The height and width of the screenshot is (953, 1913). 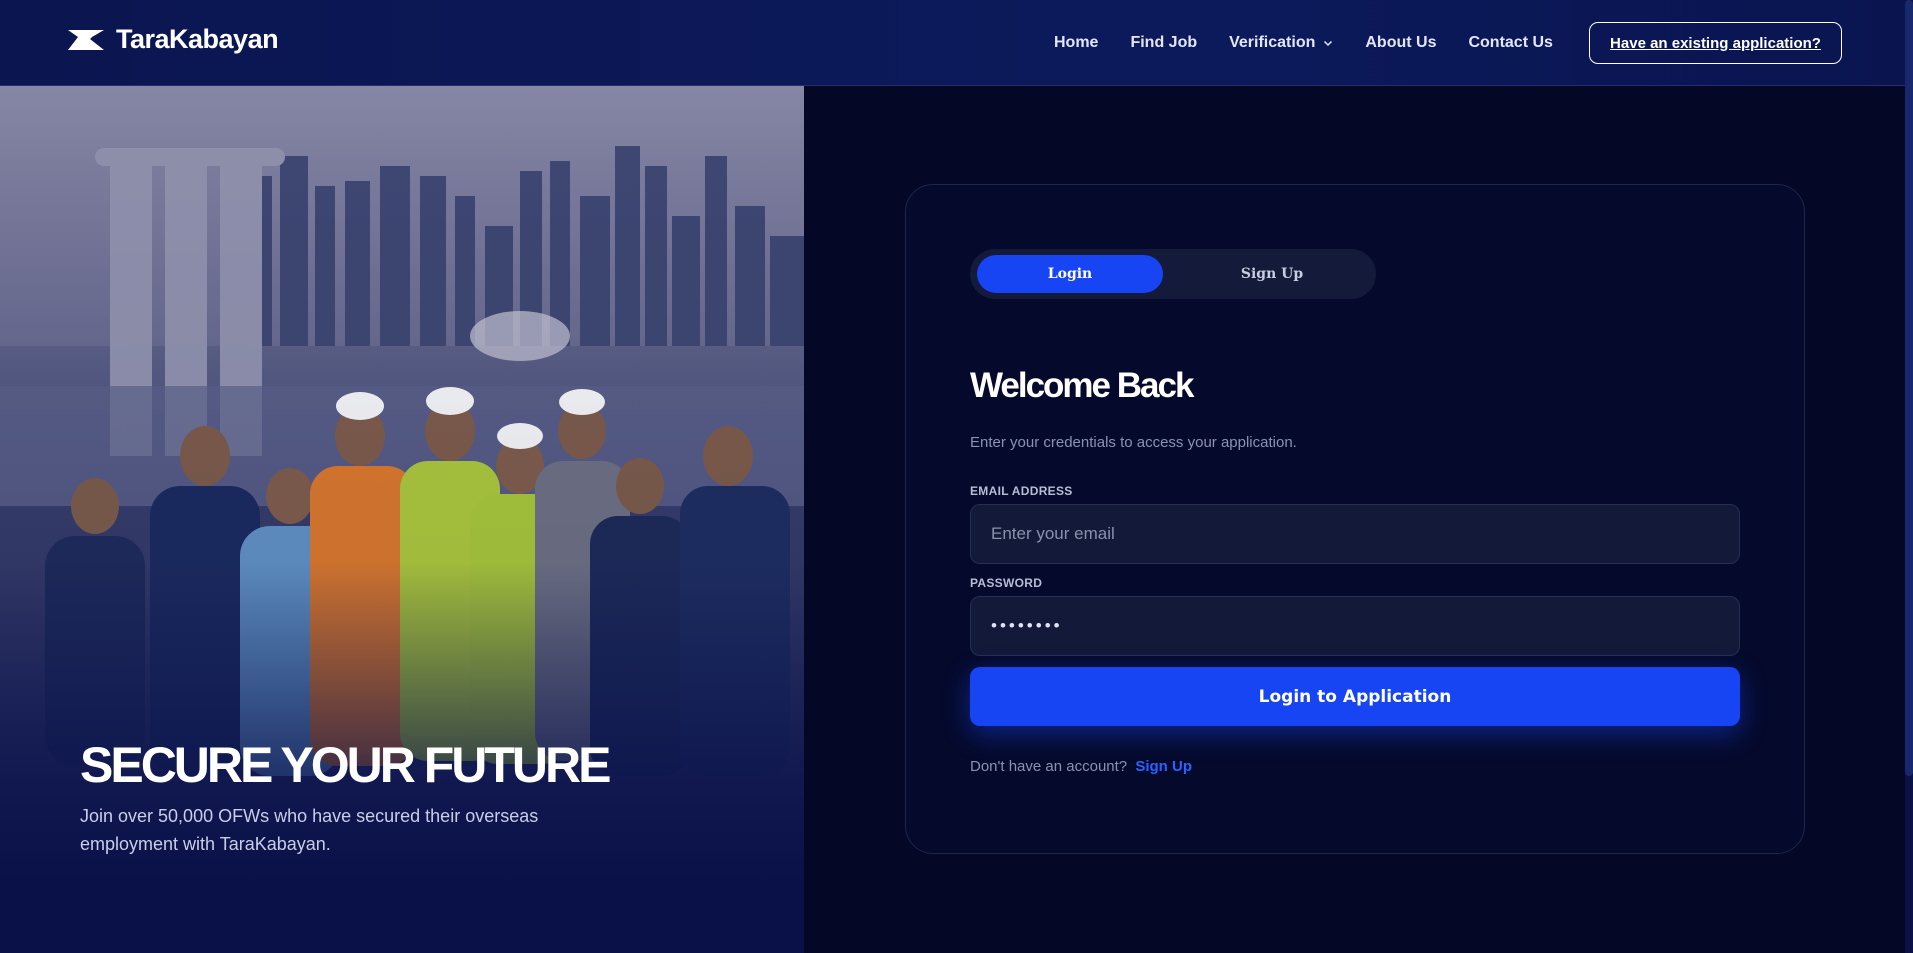 I want to click on auth-tab-toggle: Login Sign Up, so click(x=1173, y=274).